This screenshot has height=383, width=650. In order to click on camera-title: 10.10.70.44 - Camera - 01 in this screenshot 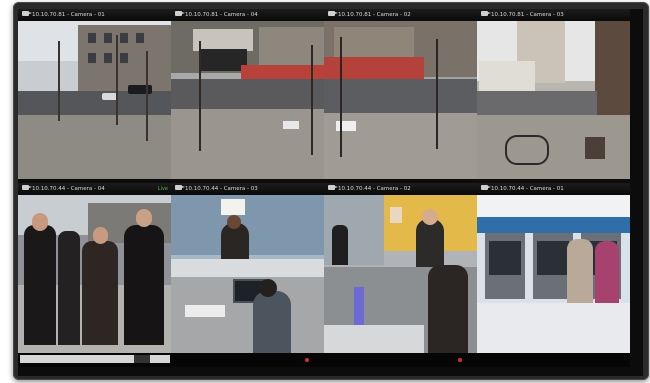, I will do `click(527, 189)`.